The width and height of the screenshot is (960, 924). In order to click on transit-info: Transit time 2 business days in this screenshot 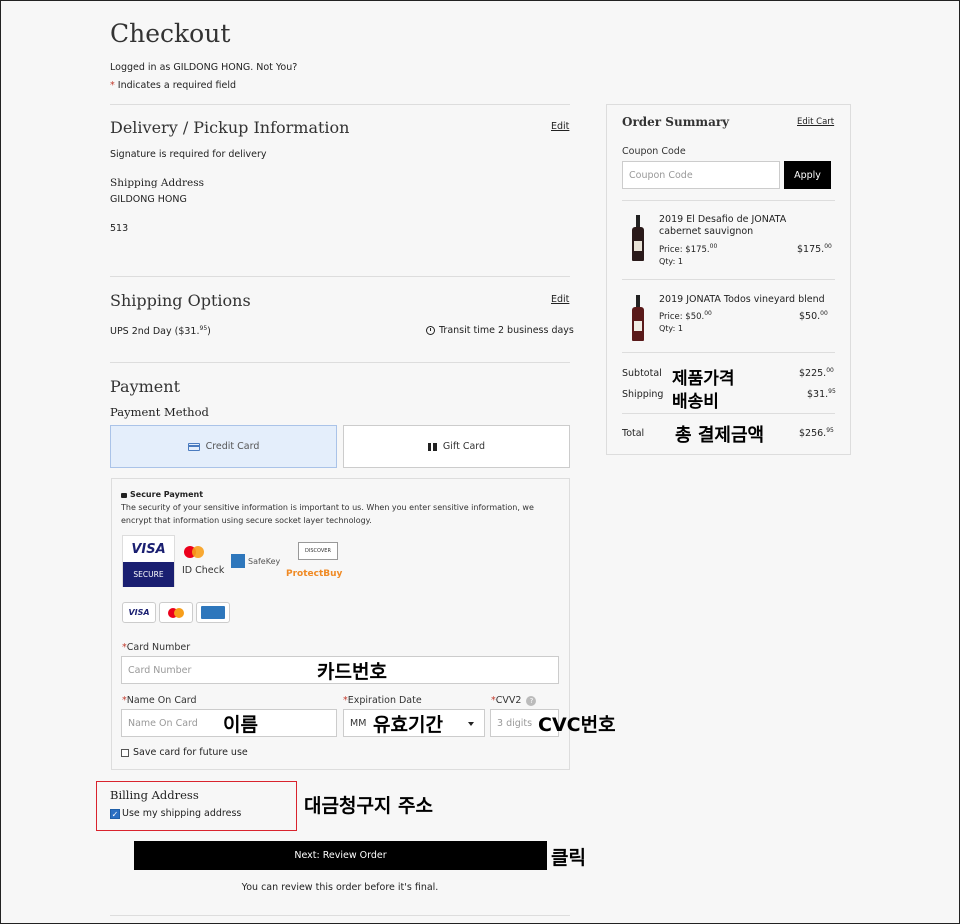, I will do `click(500, 330)`.